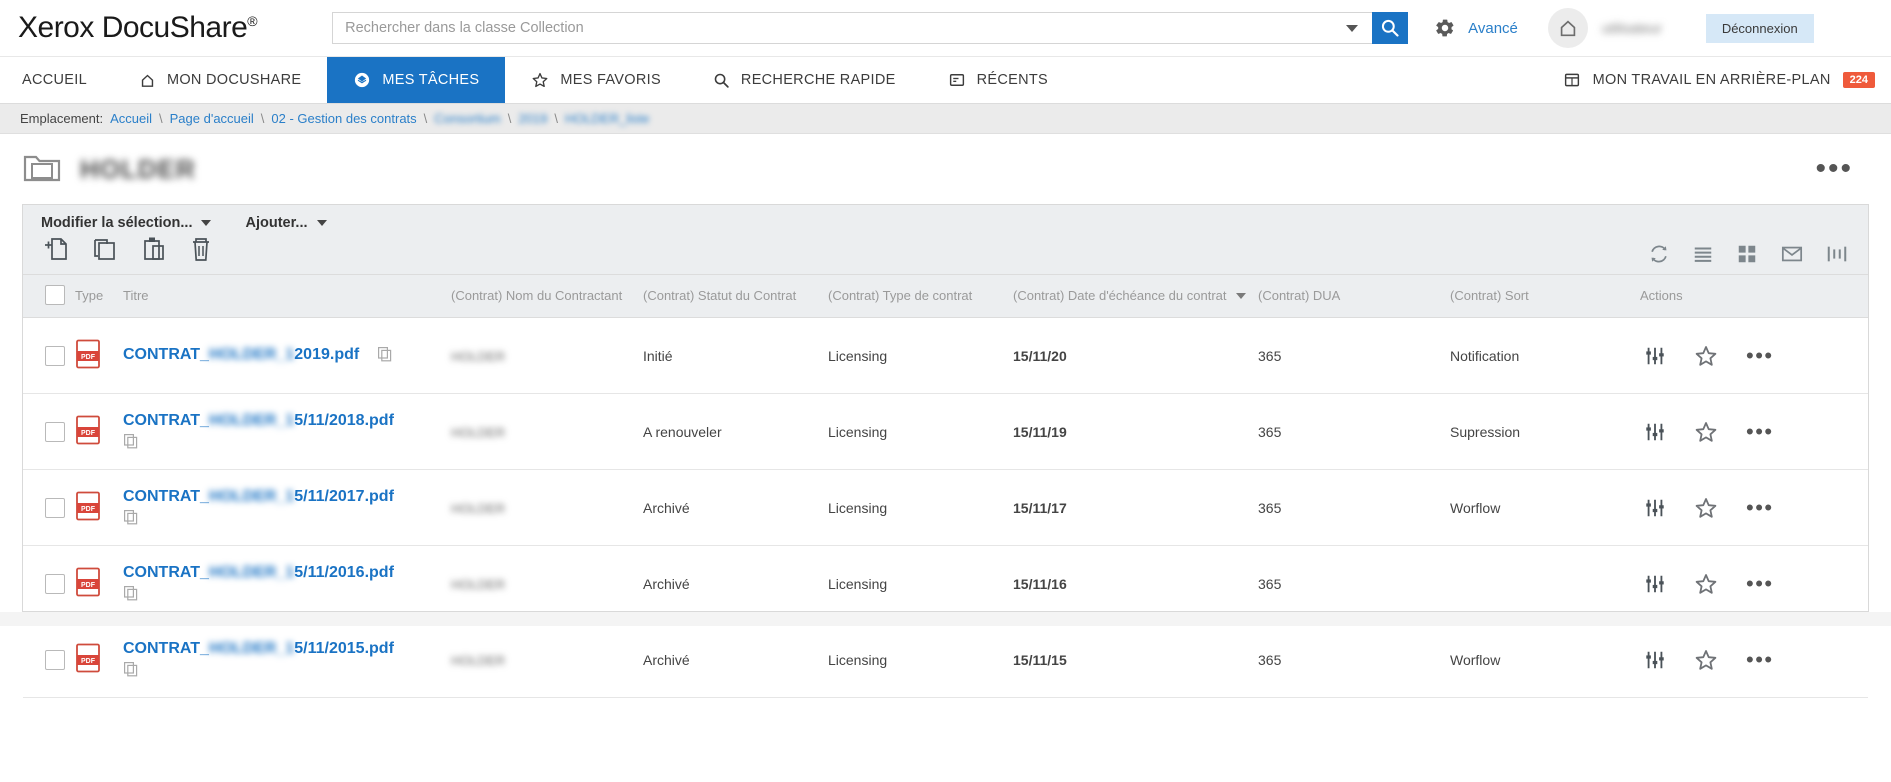 This screenshot has width=1891, height=782. I want to click on document-title-link: CONTRAT_HOLDER_15/11/2018.pdf, so click(258, 420).